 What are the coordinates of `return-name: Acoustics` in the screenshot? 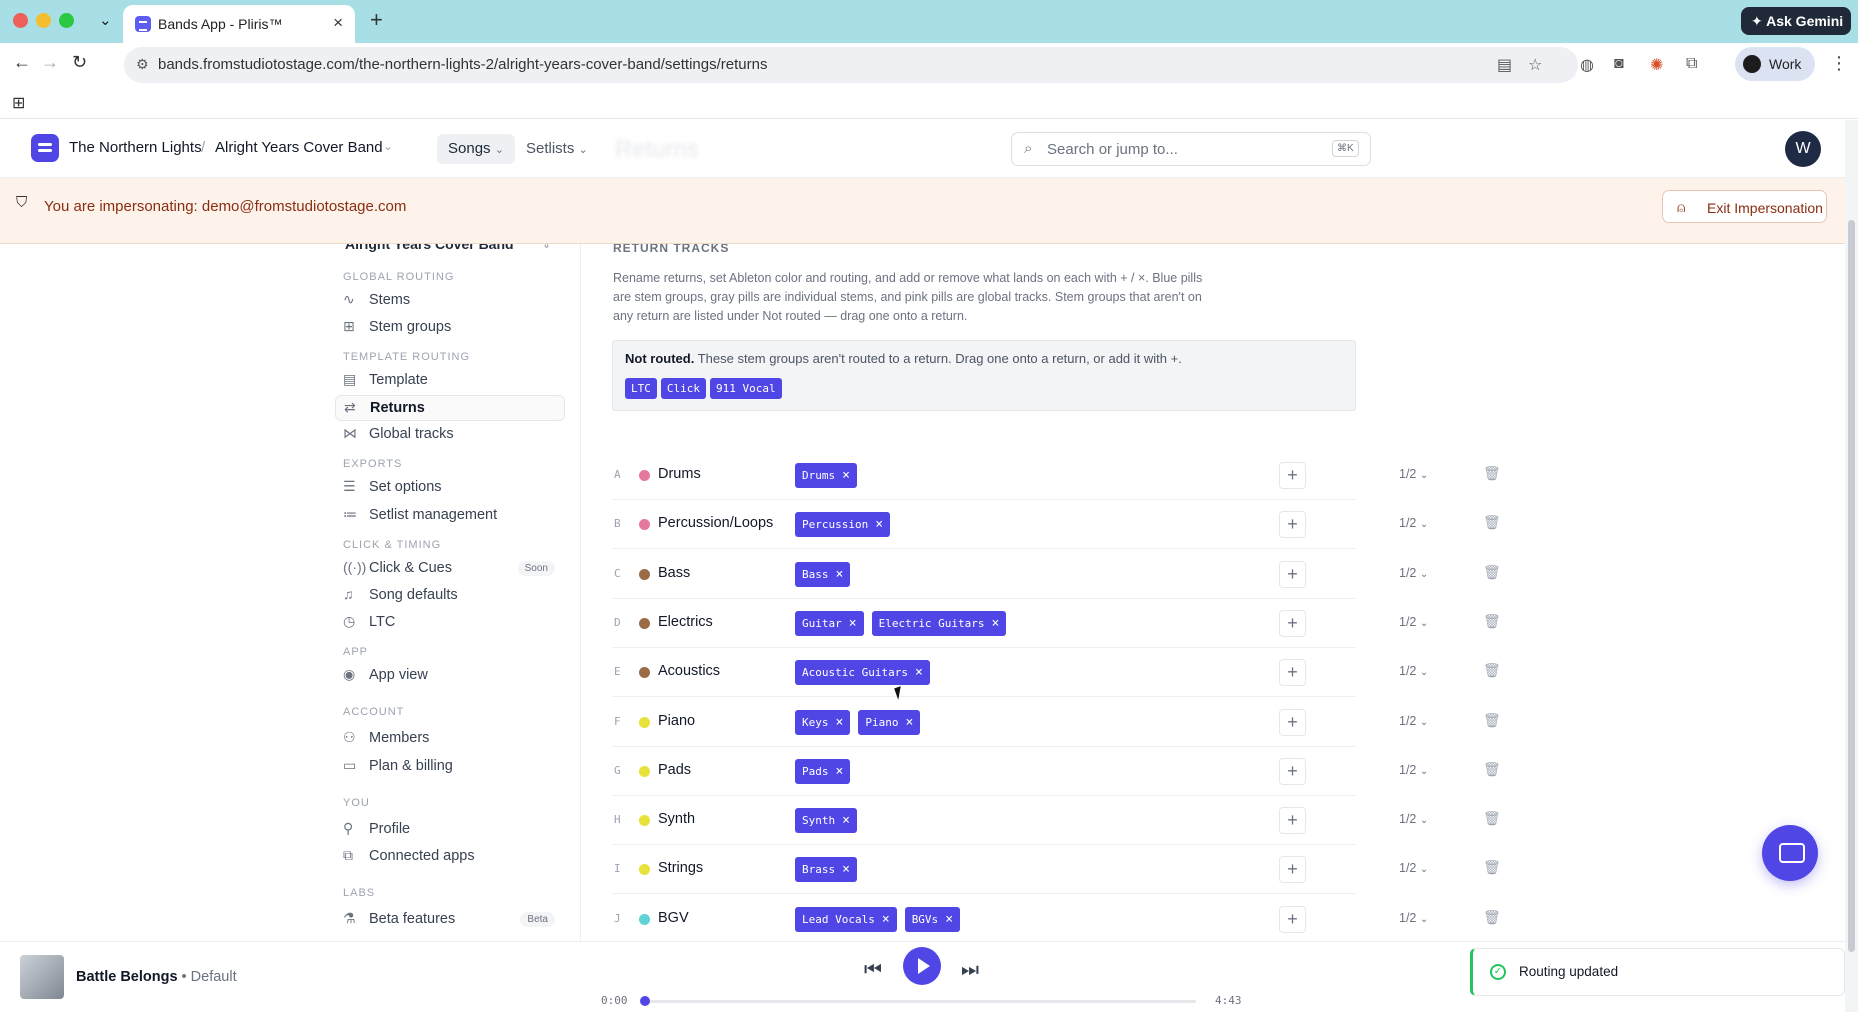 It's located at (689, 671).